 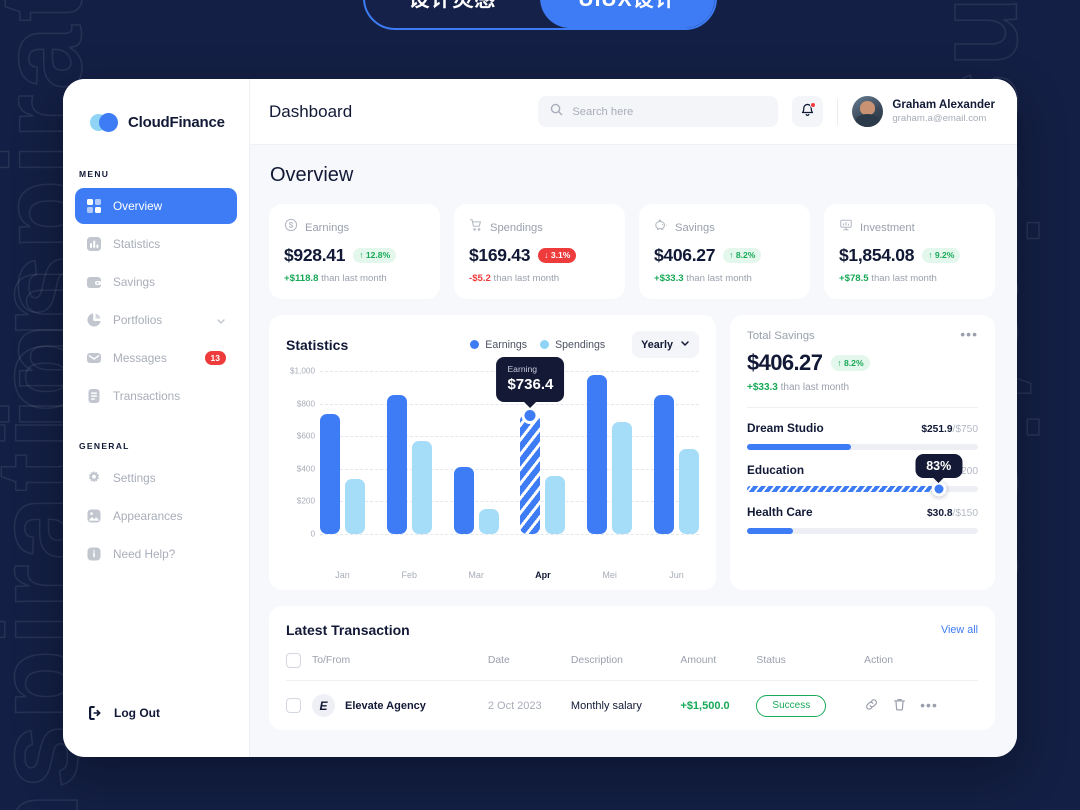 I want to click on row-more-options-icon: •••, so click(x=929, y=705).